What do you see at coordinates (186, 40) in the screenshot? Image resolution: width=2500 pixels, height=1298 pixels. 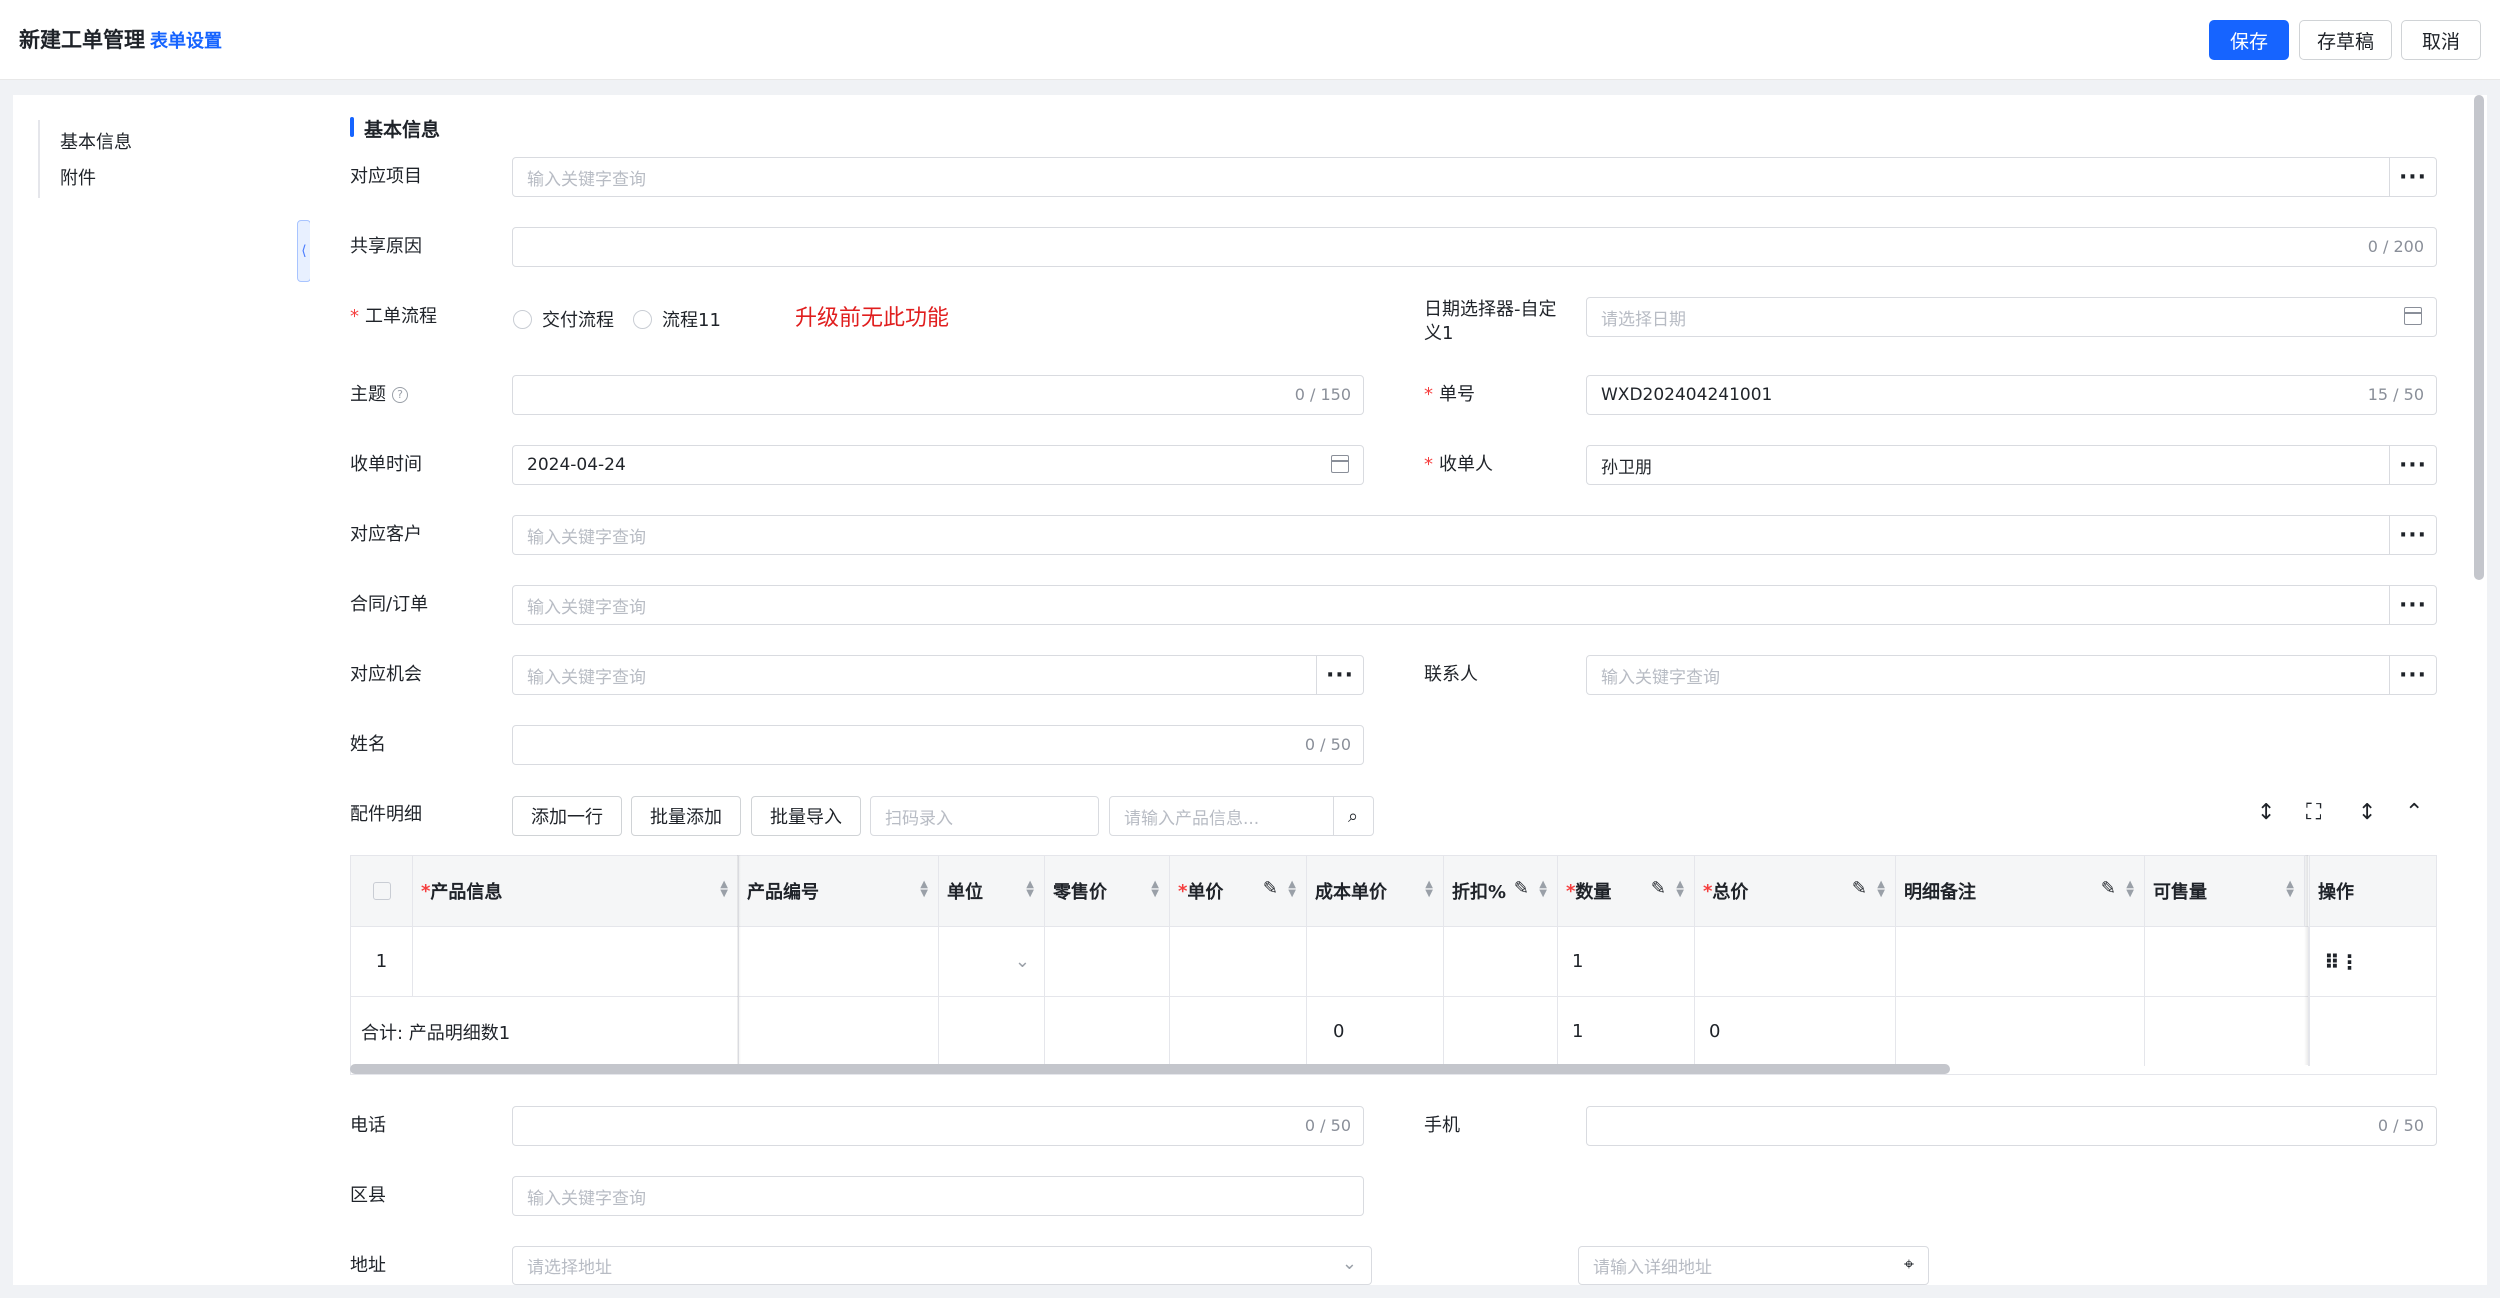 I see `form-settings-link: 表单设置` at bounding box center [186, 40].